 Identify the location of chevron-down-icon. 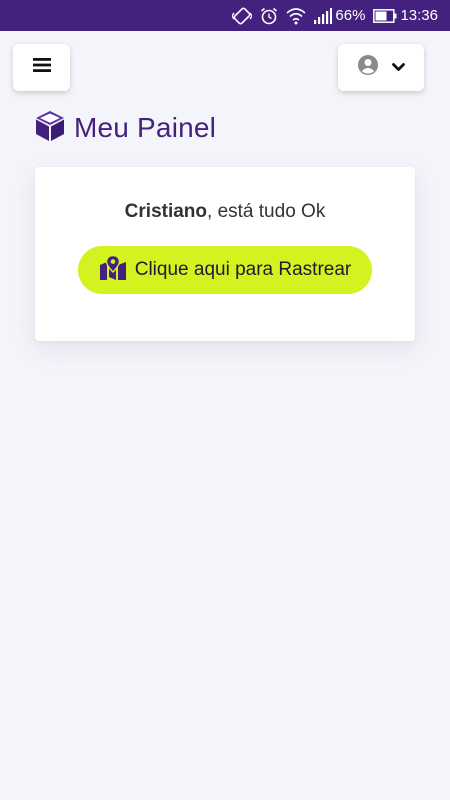
(398, 68).